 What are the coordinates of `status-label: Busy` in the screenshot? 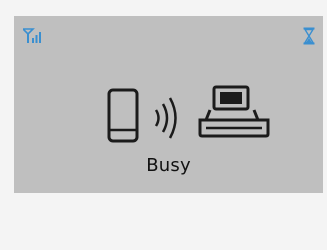 It's located at (168, 165).